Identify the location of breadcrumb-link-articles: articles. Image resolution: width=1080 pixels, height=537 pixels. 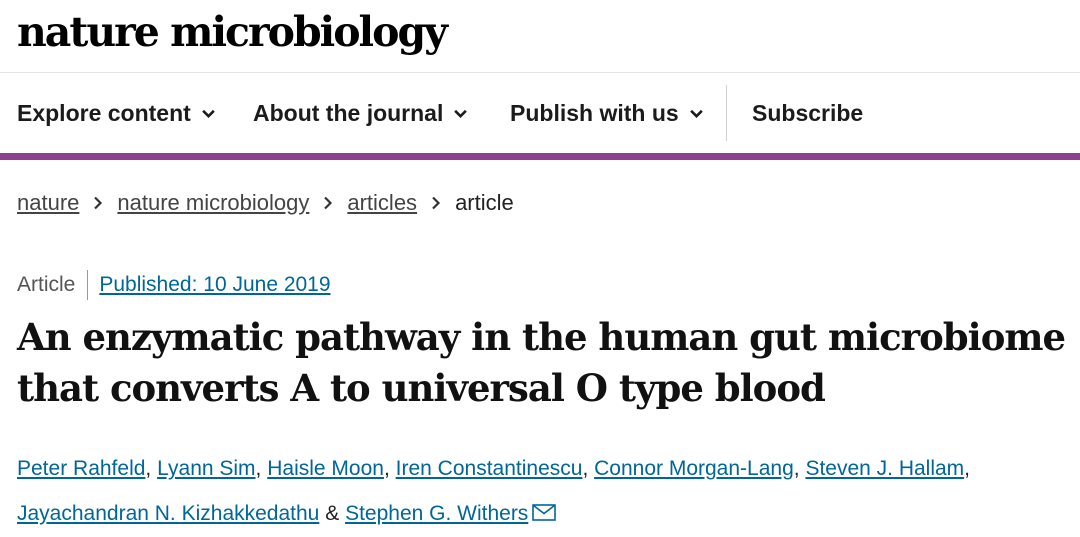
(382, 203).